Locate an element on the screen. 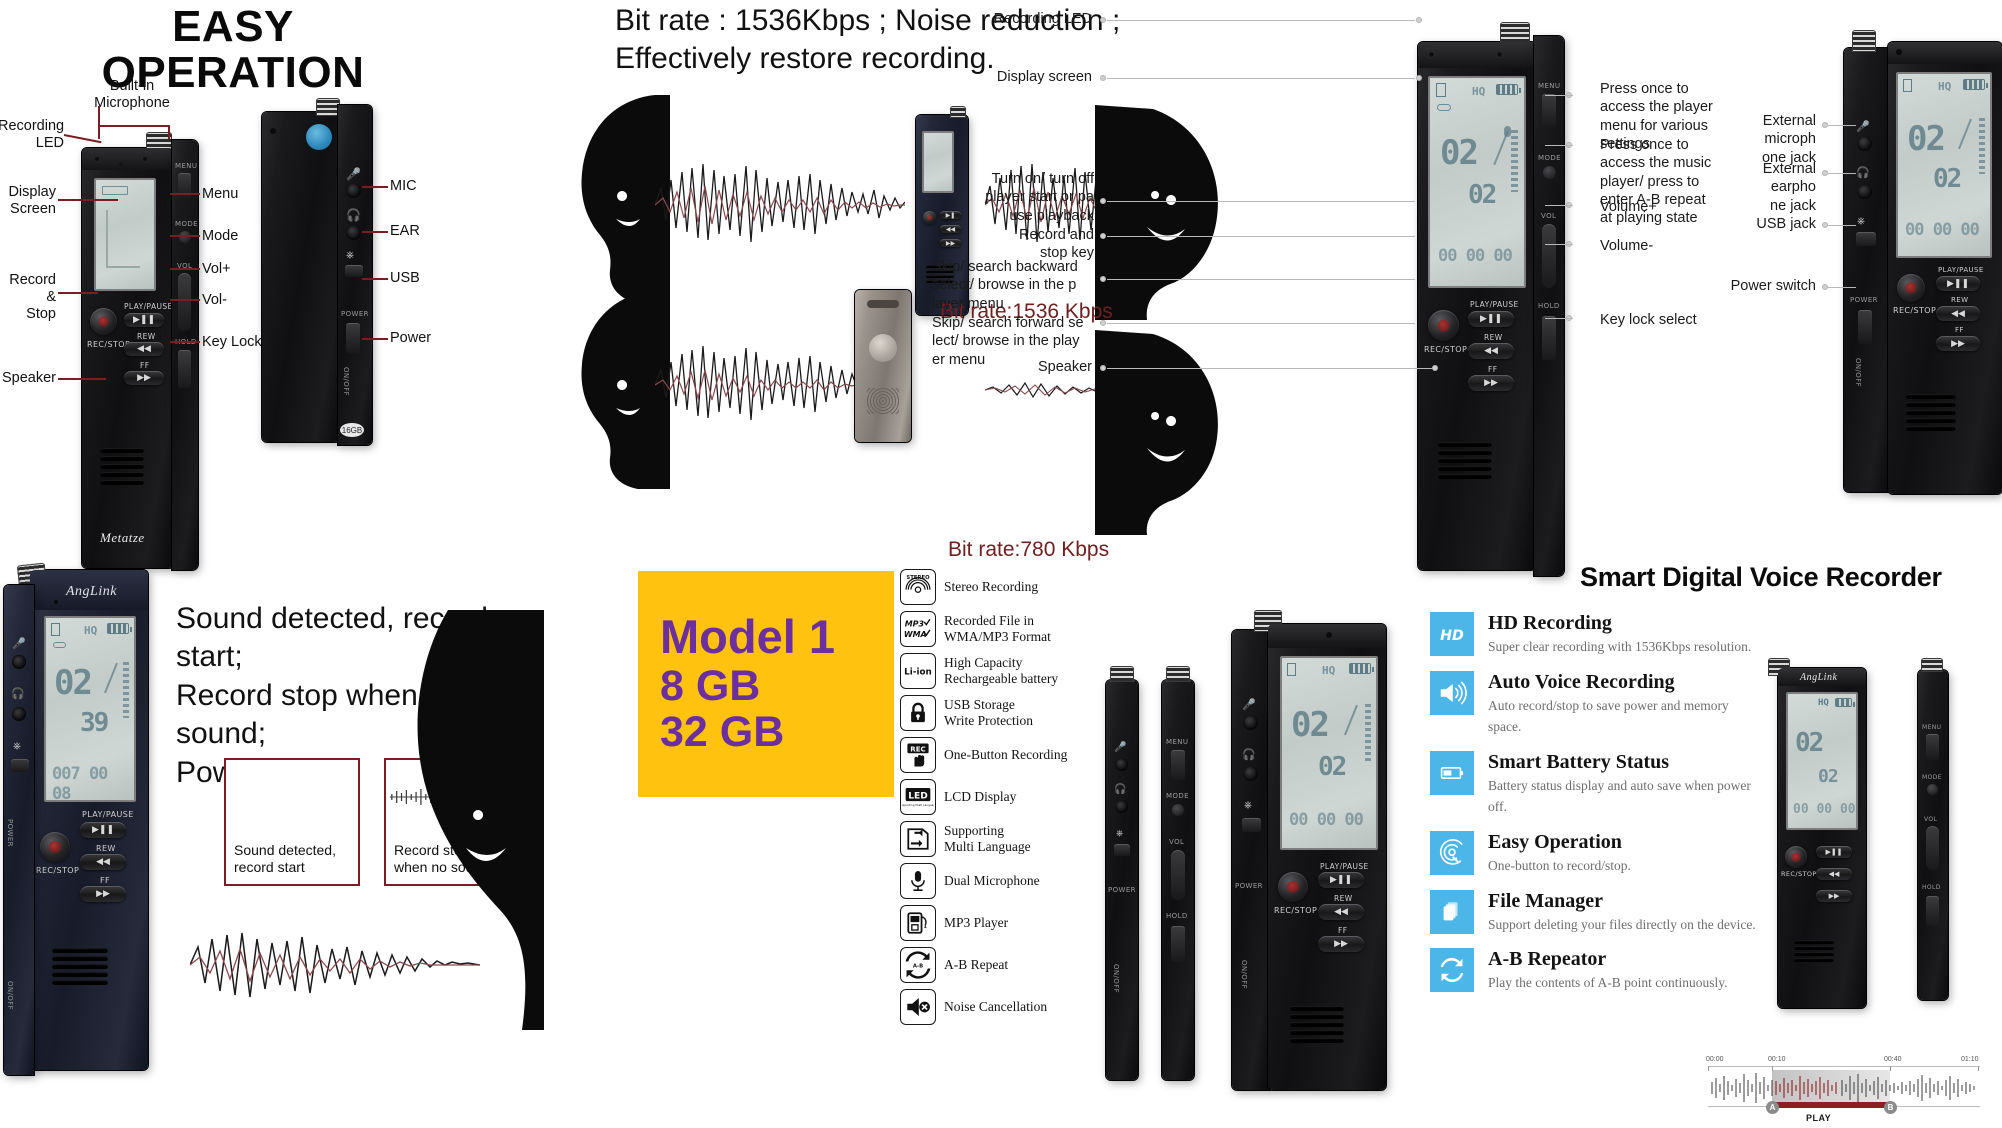  ab-marker-b: B is located at coordinates (1890, 1107).